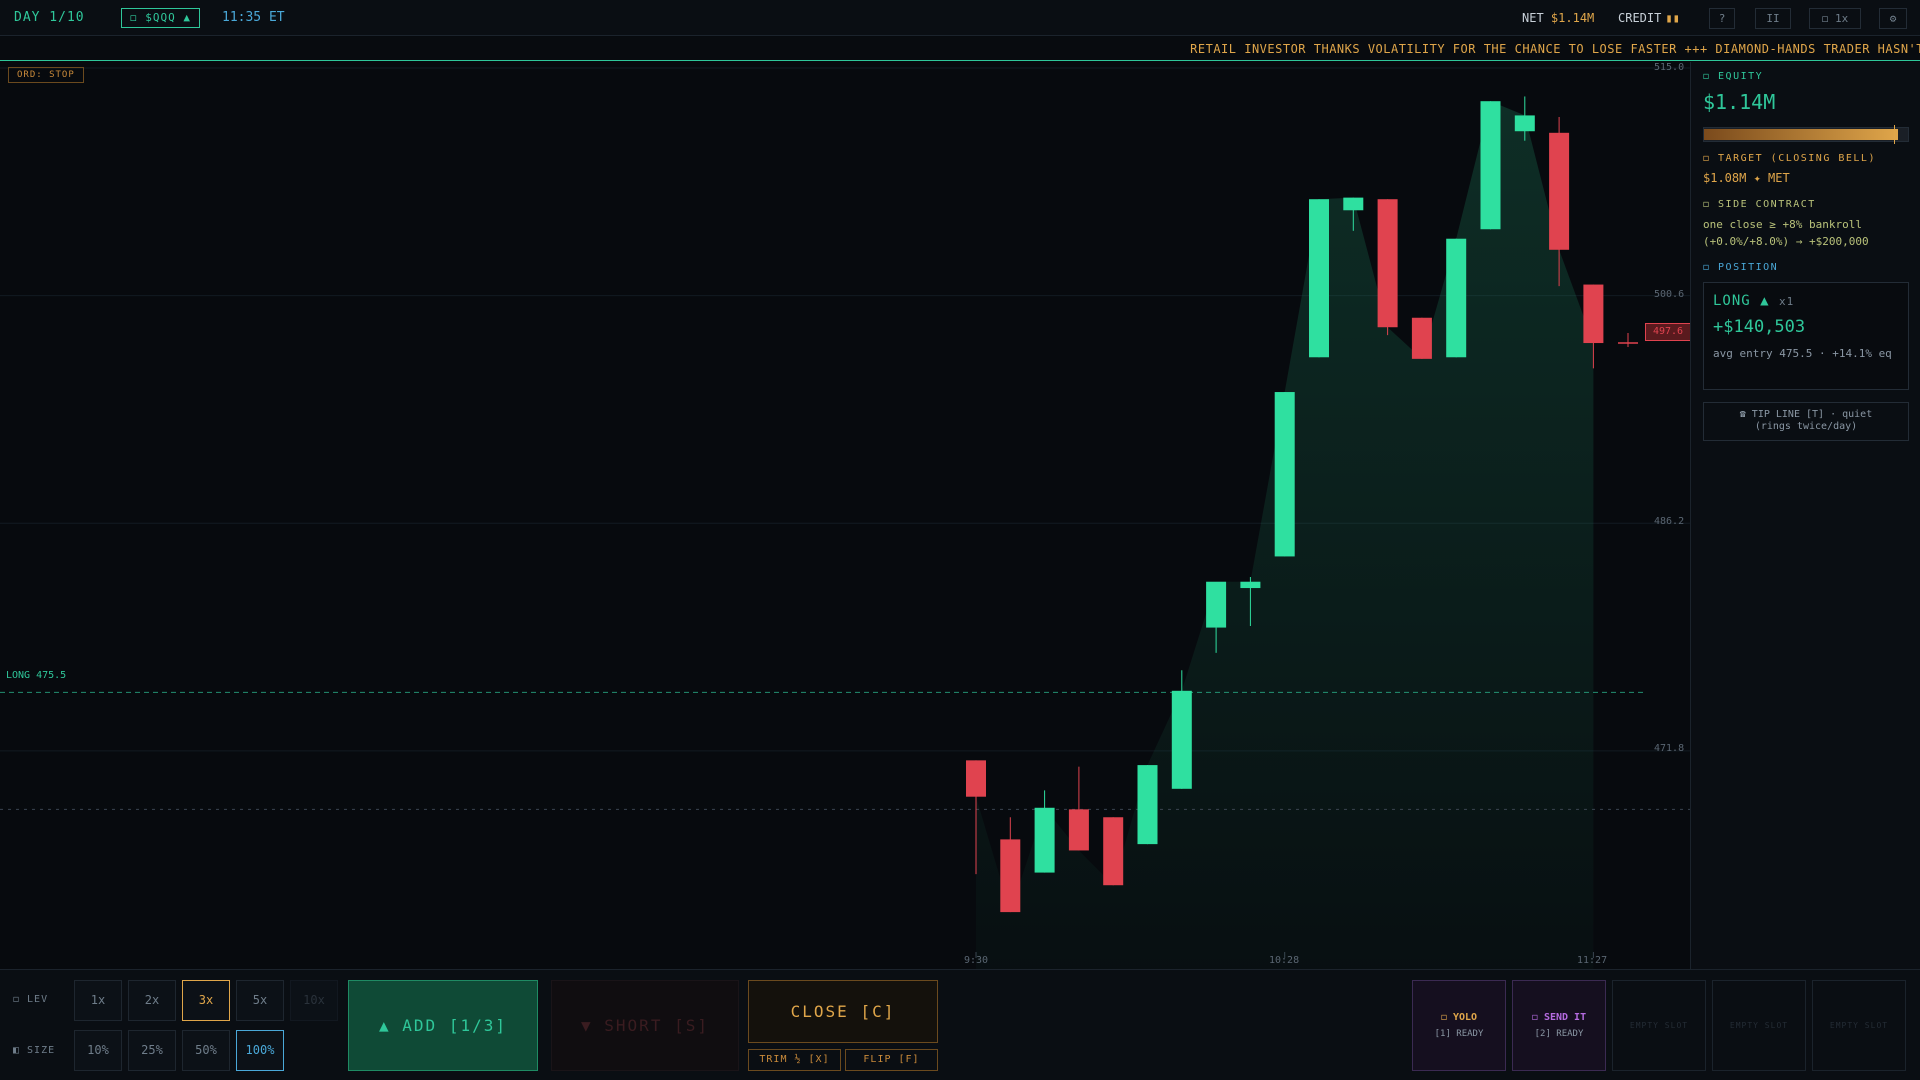 This screenshot has height=1080, width=1920. Describe the element at coordinates (794, 1060) in the screenshot. I see `trim-button: TRIM ½ [X]` at that location.